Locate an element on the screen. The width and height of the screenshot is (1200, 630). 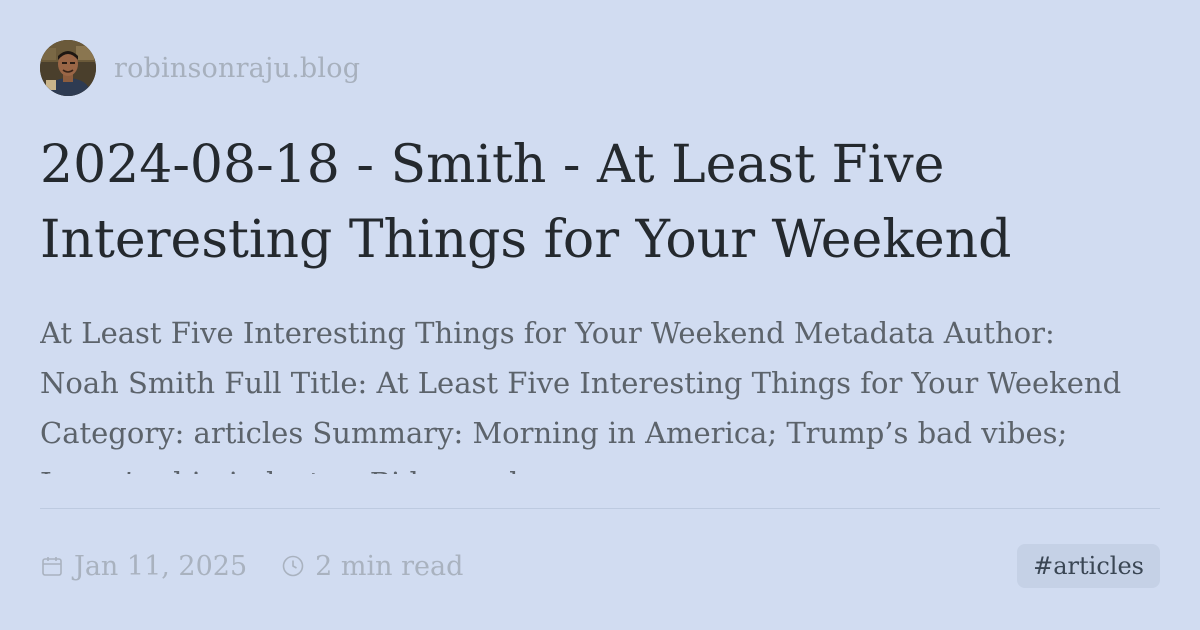
divider is located at coordinates (600, 508).